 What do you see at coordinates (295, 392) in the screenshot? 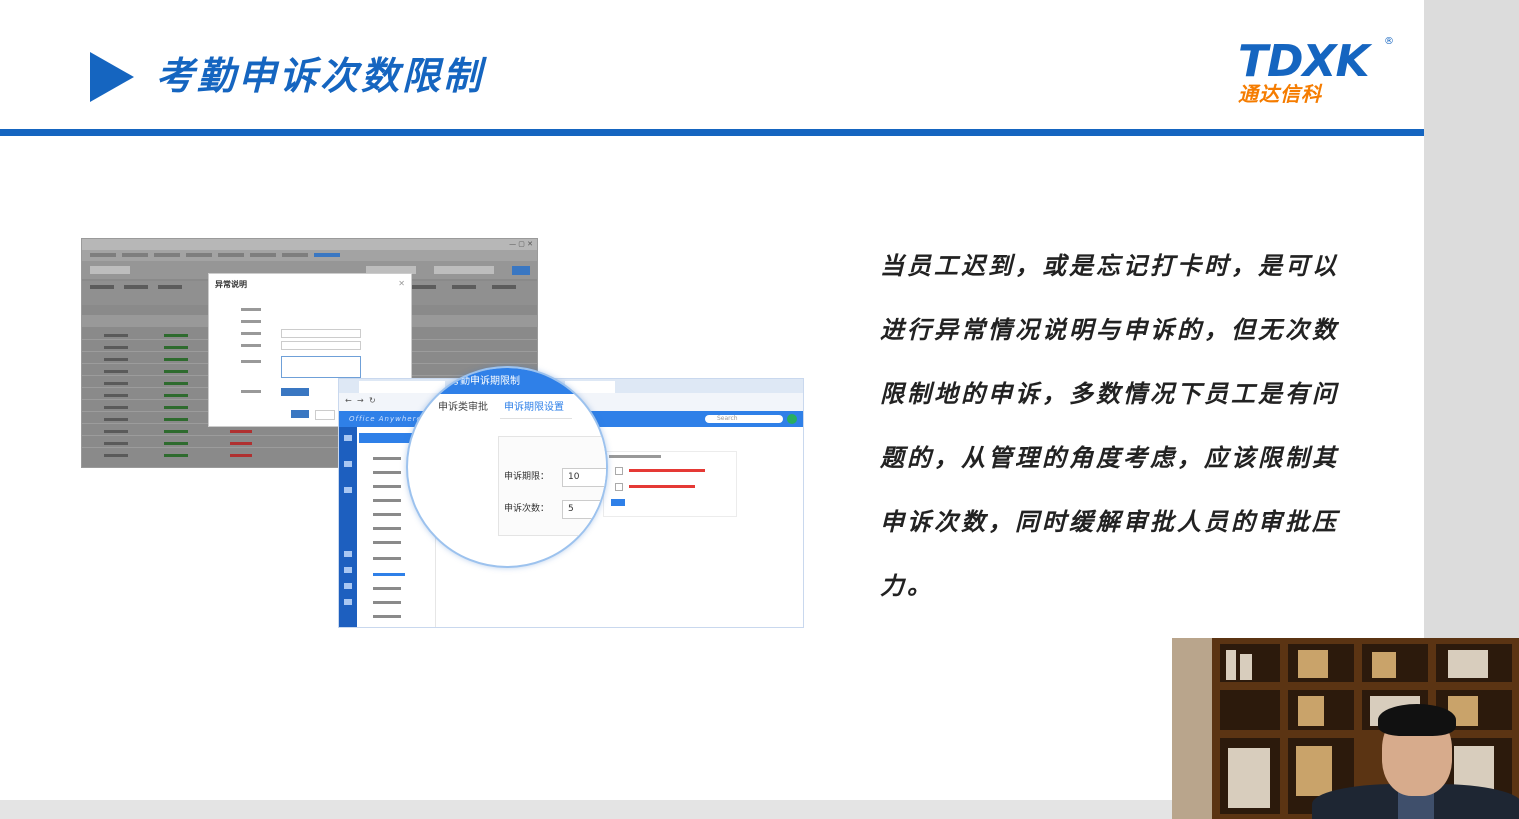
I see `upload-button` at bounding box center [295, 392].